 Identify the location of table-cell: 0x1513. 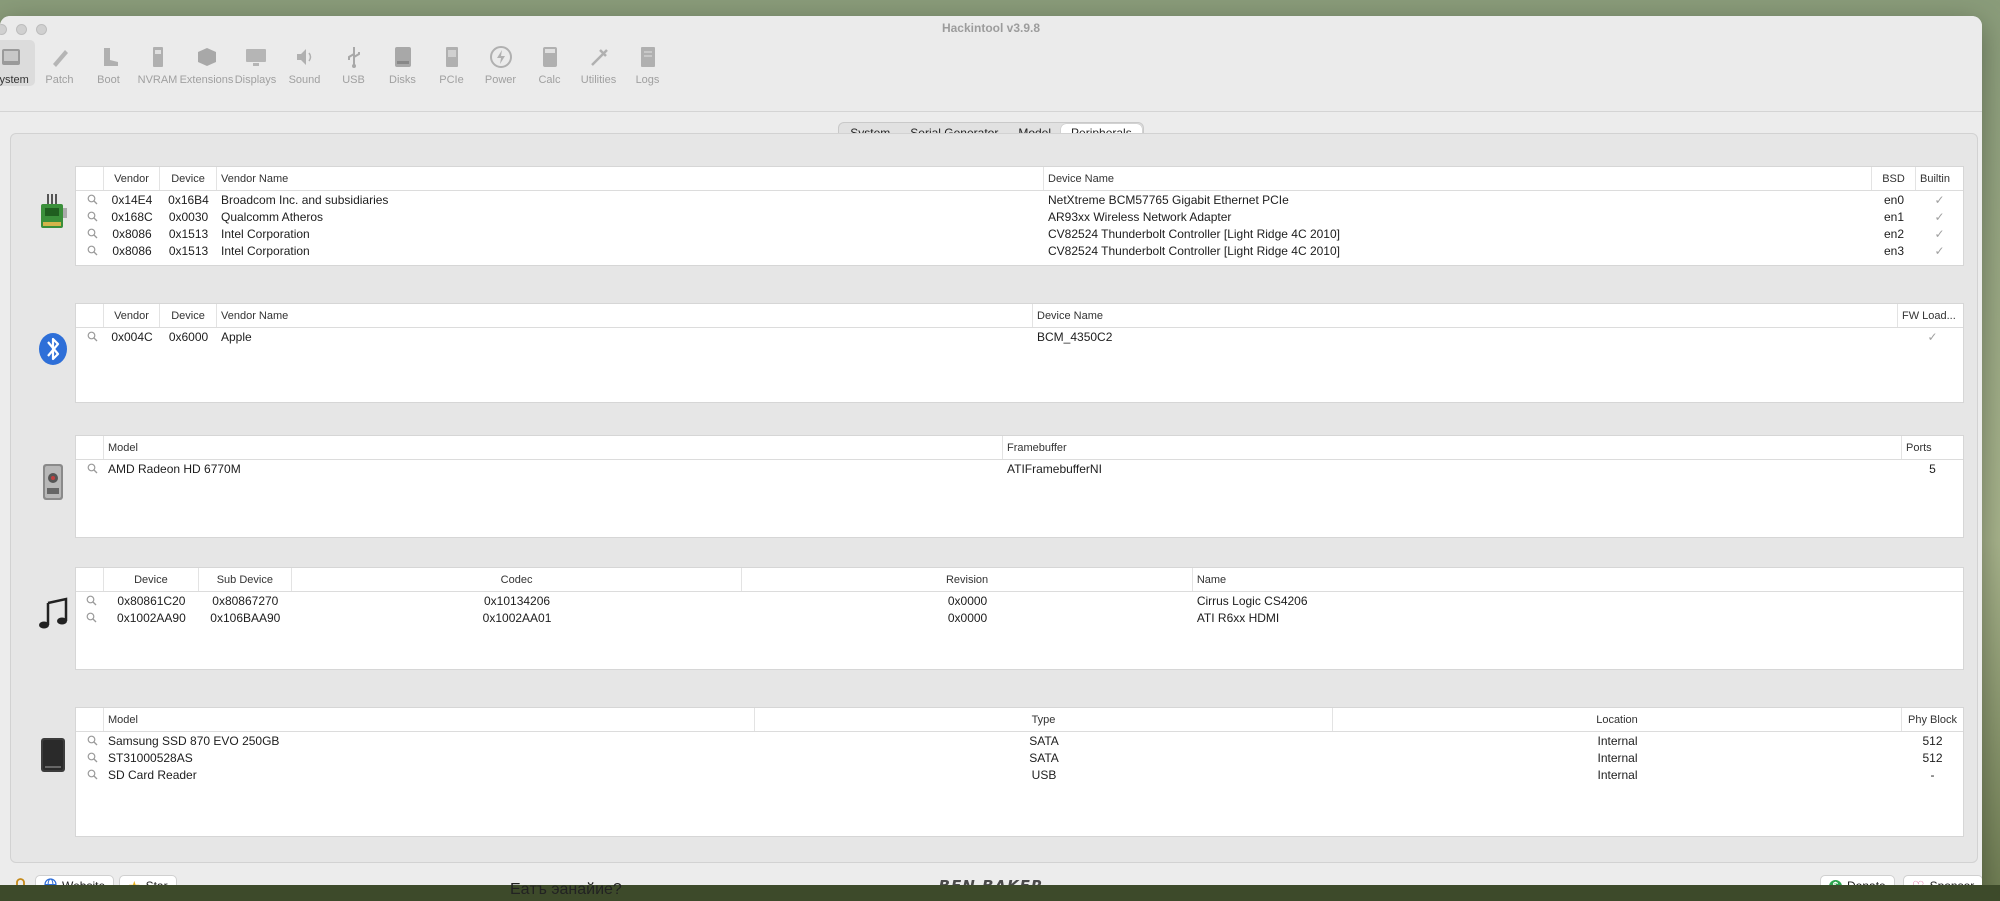
(188, 233).